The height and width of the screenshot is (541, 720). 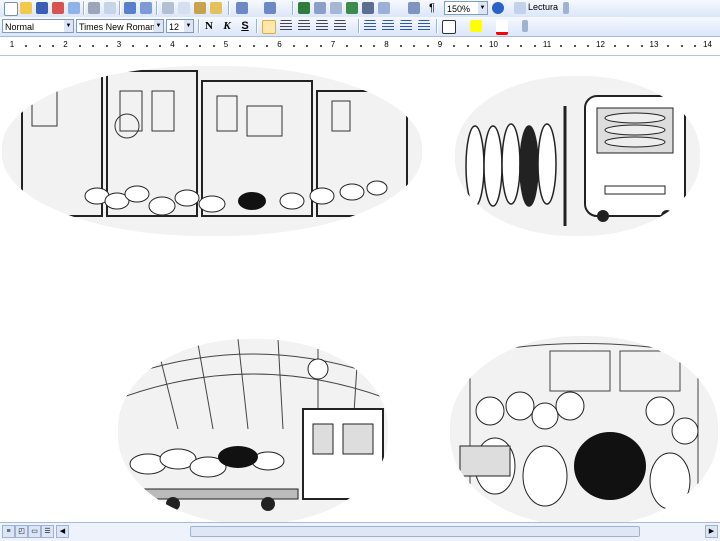 What do you see at coordinates (340, 26) in the screenshot?
I see `line-spacing-icon` at bounding box center [340, 26].